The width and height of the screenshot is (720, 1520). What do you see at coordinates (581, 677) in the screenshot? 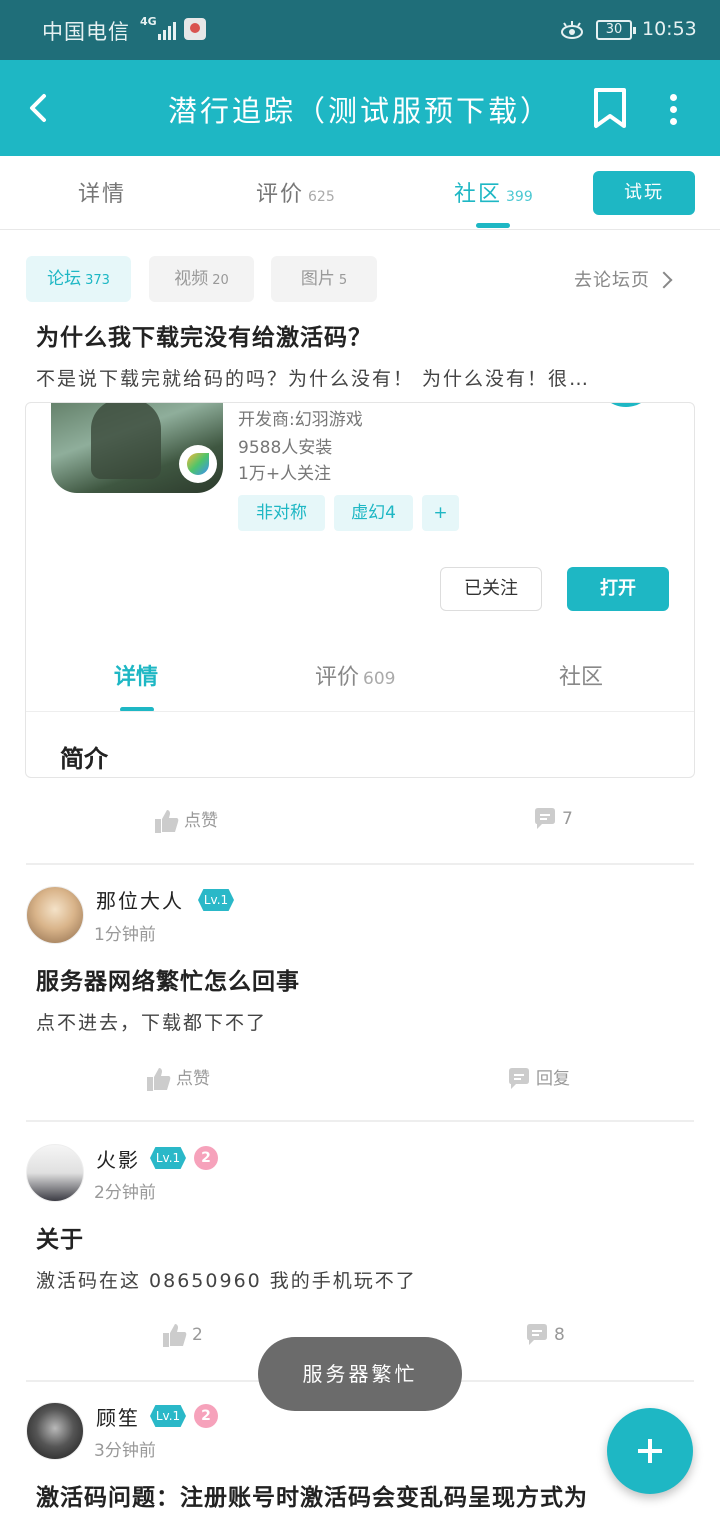
I see `inner-tab-label: 社区` at bounding box center [581, 677].